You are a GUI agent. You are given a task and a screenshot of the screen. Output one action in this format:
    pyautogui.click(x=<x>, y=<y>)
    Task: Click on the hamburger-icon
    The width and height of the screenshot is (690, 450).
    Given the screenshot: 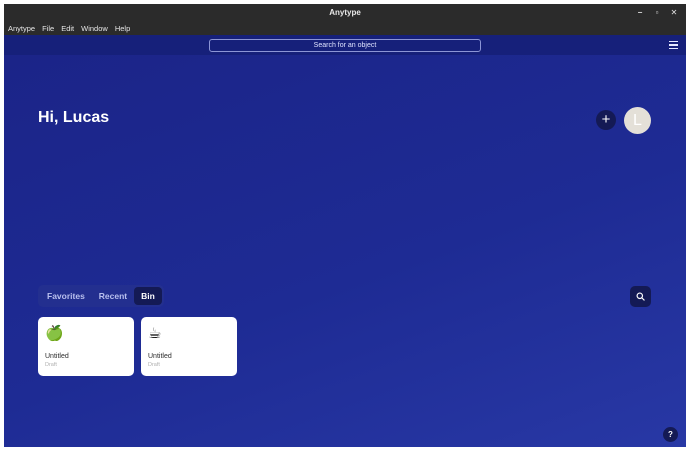 What is the action you would take?
    pyautogui.click(x=673, y=45)
    